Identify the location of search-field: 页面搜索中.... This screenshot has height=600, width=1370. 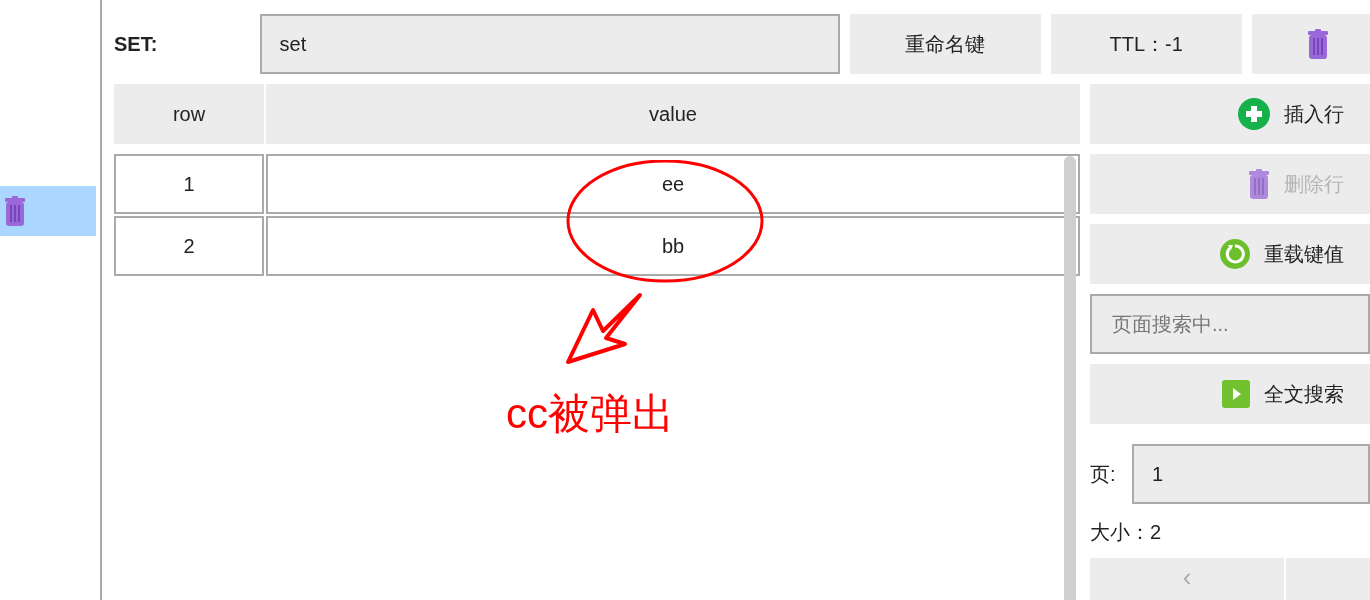
(1230, 324).